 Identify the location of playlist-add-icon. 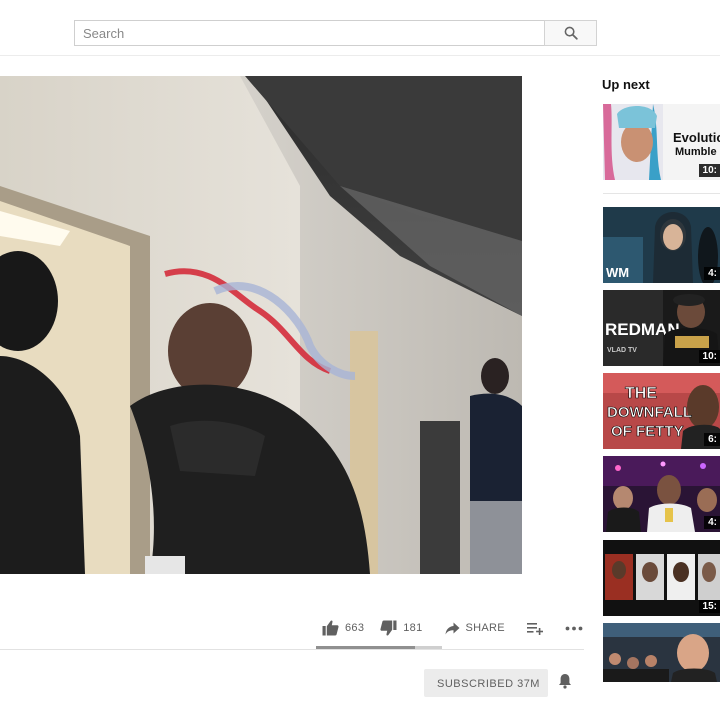
(534, 628).